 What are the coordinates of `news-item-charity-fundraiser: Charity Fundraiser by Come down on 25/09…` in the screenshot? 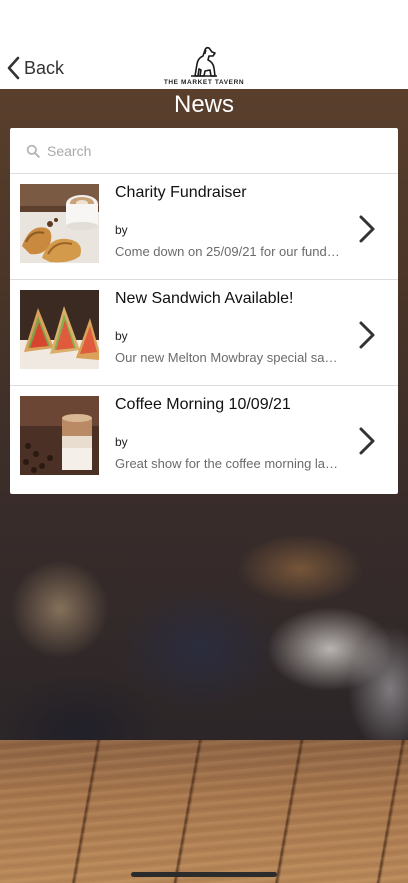 It's located at (204, 227).